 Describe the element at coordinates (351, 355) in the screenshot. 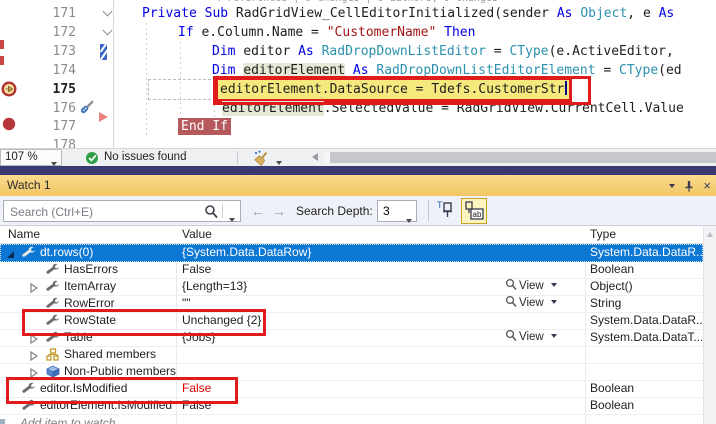

I see `watch-row: Shared members` at that location.